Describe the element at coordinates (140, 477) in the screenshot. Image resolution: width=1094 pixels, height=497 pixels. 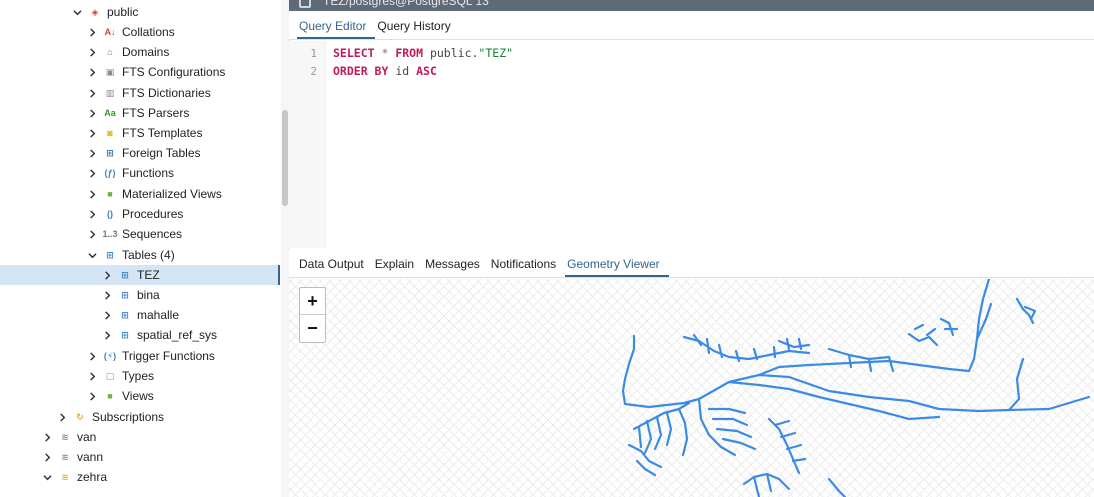
I see `tree-item-zehra: ≋ zehra` at that location.